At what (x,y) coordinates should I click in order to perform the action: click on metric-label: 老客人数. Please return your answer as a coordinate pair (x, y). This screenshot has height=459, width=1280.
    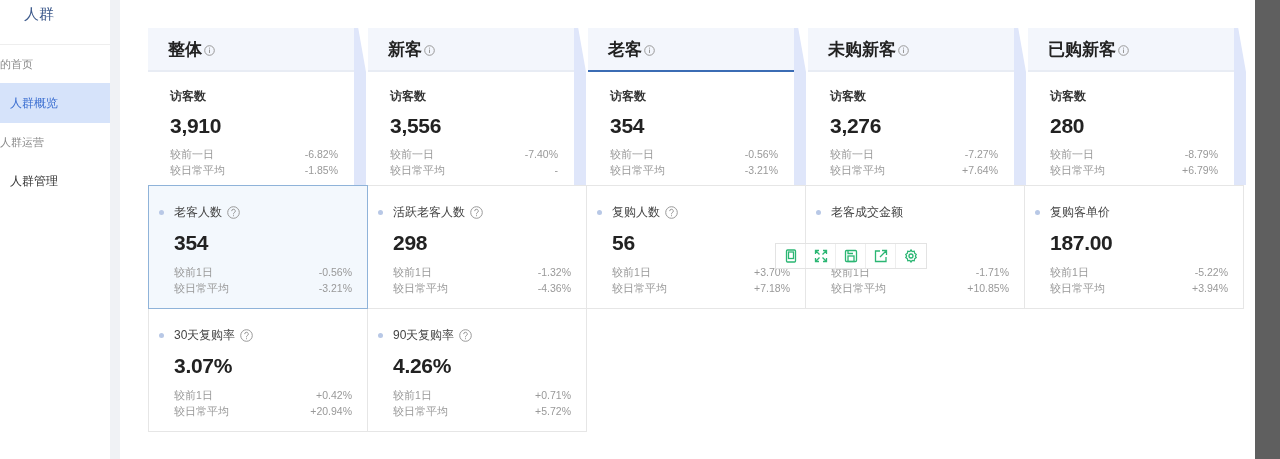
    Looking at the image, I should click on (198, 212).